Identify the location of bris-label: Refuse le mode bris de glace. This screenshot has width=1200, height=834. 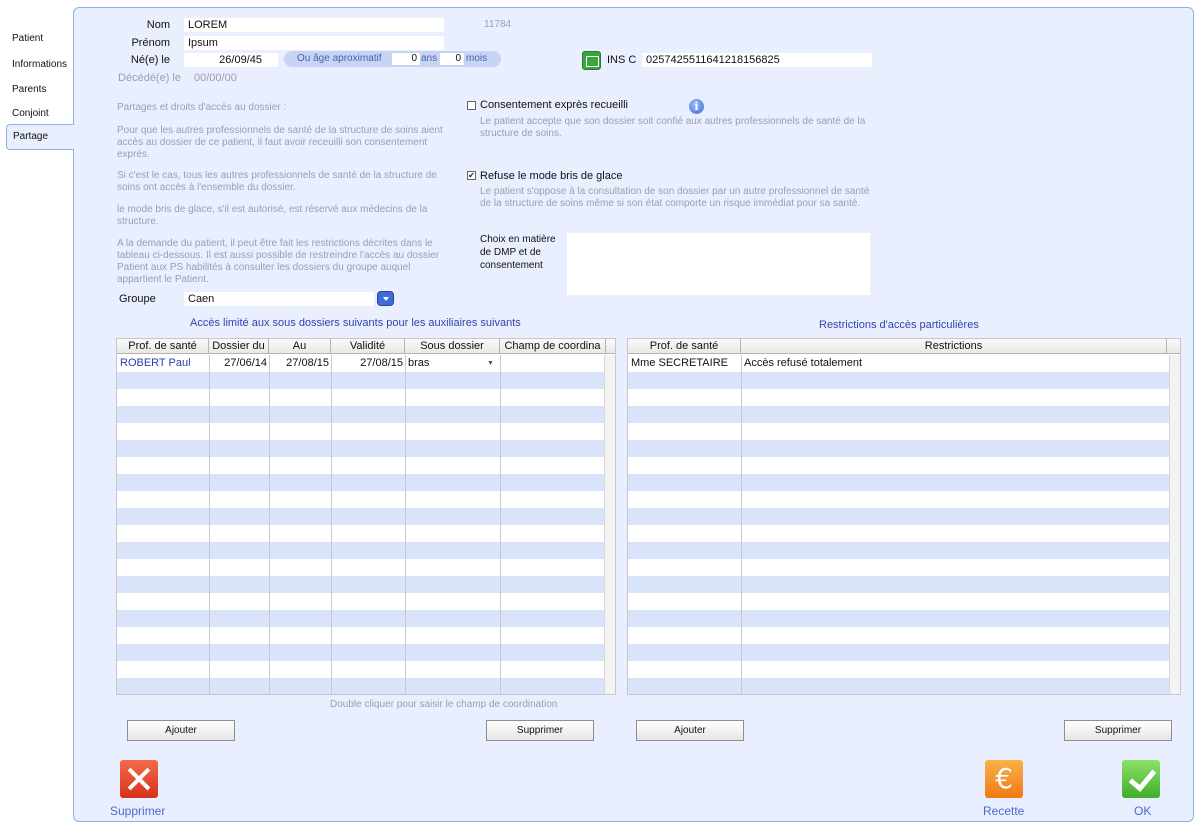
(551, 176).